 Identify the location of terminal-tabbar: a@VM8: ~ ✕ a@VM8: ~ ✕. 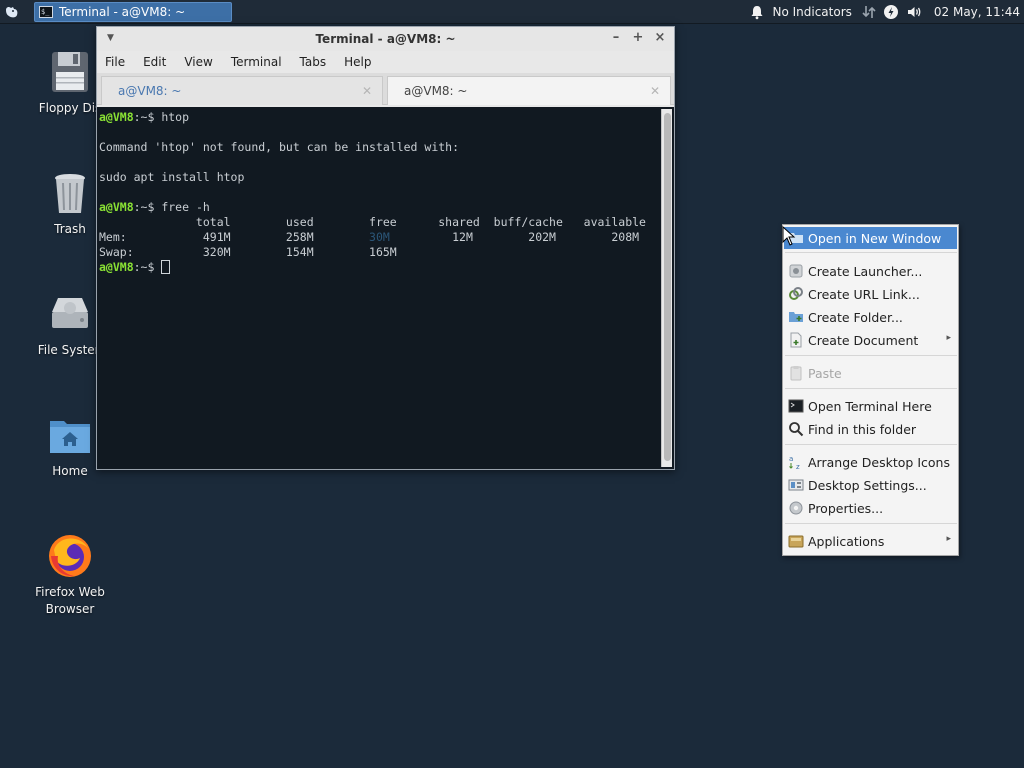
(385, 89).